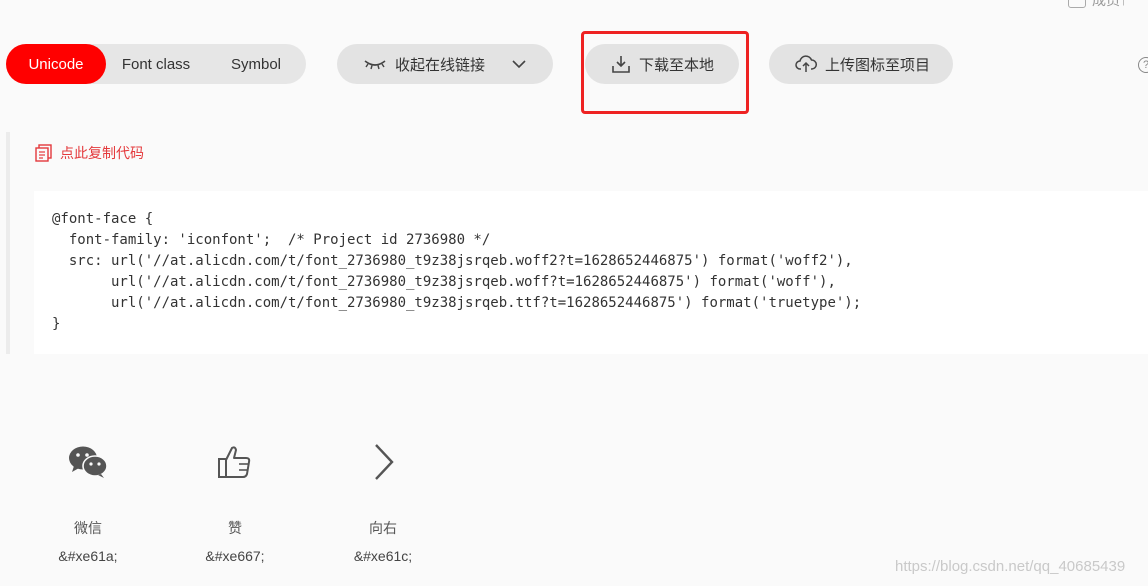 Image resolution: width=1148 pixels, height=586 pixels. Describe the element at coordinates (235, 556) in the screenshot. I see `icon-code: &#xe667;` at that location.